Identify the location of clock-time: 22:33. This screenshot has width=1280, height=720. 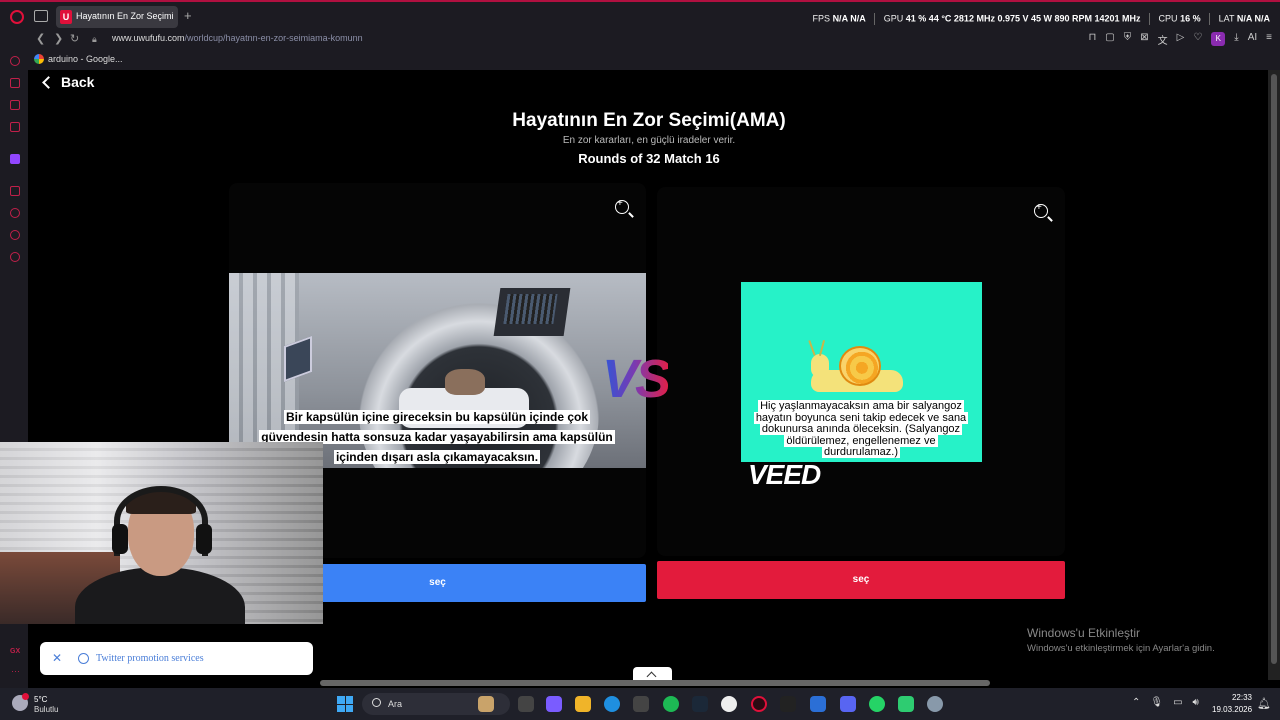
(1241, 697).